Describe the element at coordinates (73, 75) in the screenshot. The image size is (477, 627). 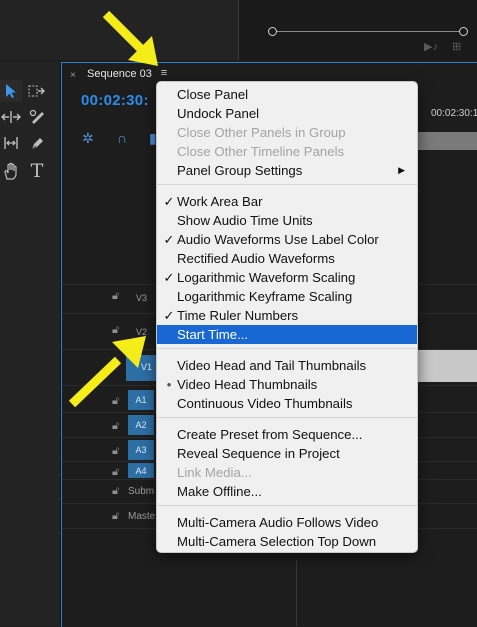
I see `close-icon: ×` at that location.